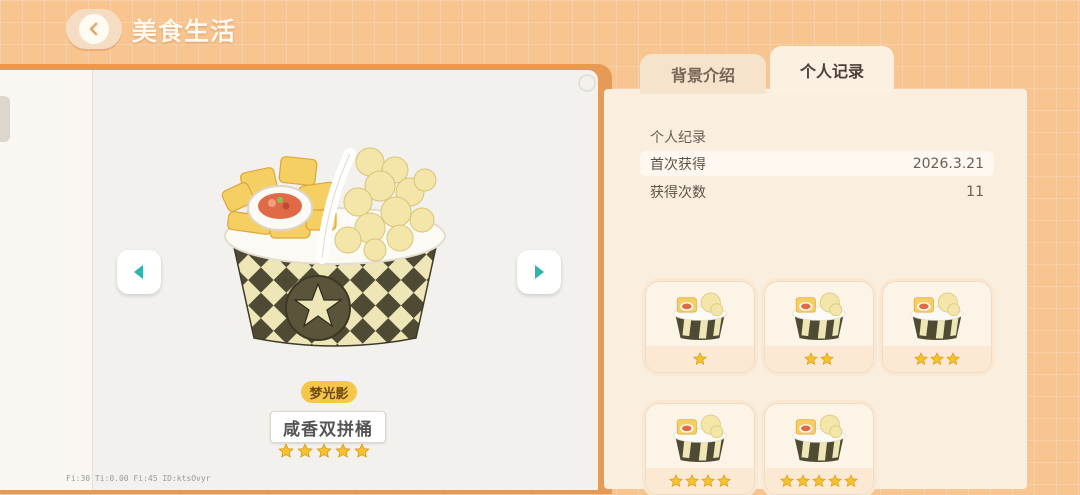 The width and height of the screenshot is (1080, 495). What do you see at coordinates (46, 280) in the screenshot?
I see `book-left-page` at bounding box center [46, 280].